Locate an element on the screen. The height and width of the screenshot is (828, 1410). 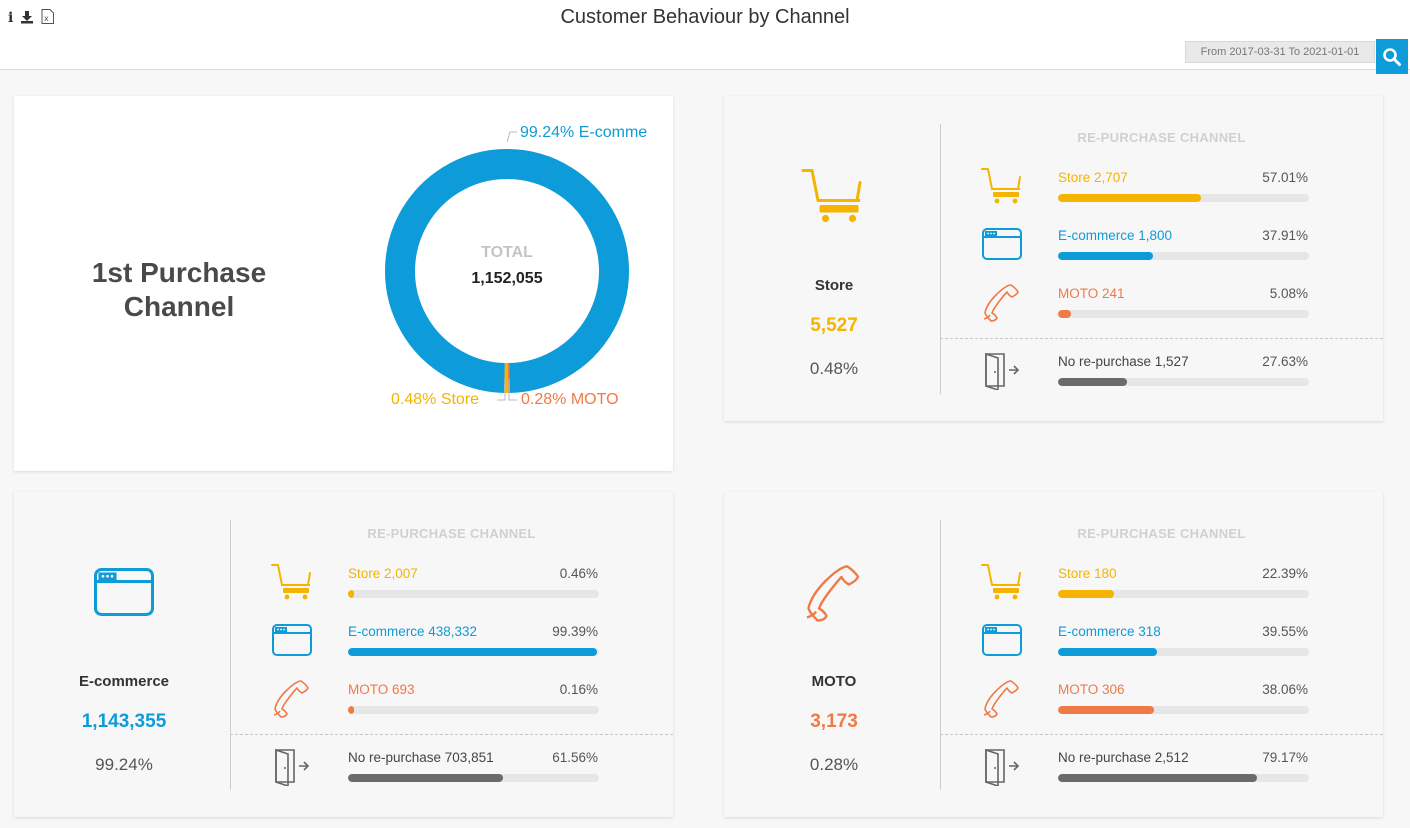
page-title: Customer Behaviour by Channel is located at coordinates (705, 17).